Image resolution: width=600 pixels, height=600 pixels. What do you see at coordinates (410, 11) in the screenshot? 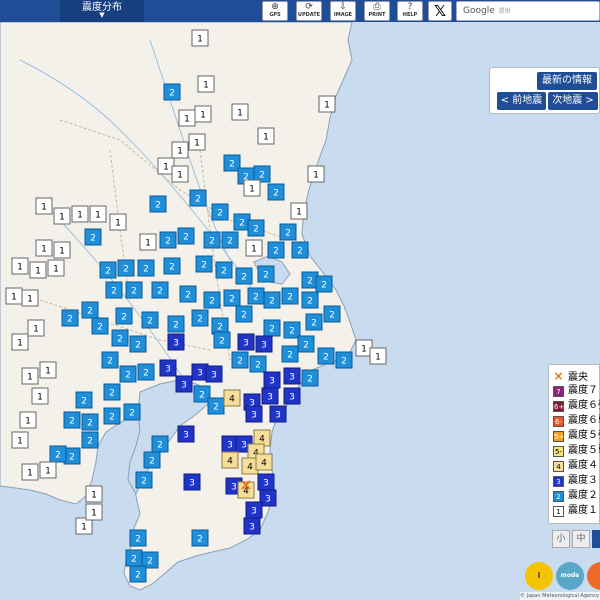
I see `help-button: ? HELP` at bounding box center [410, 11].